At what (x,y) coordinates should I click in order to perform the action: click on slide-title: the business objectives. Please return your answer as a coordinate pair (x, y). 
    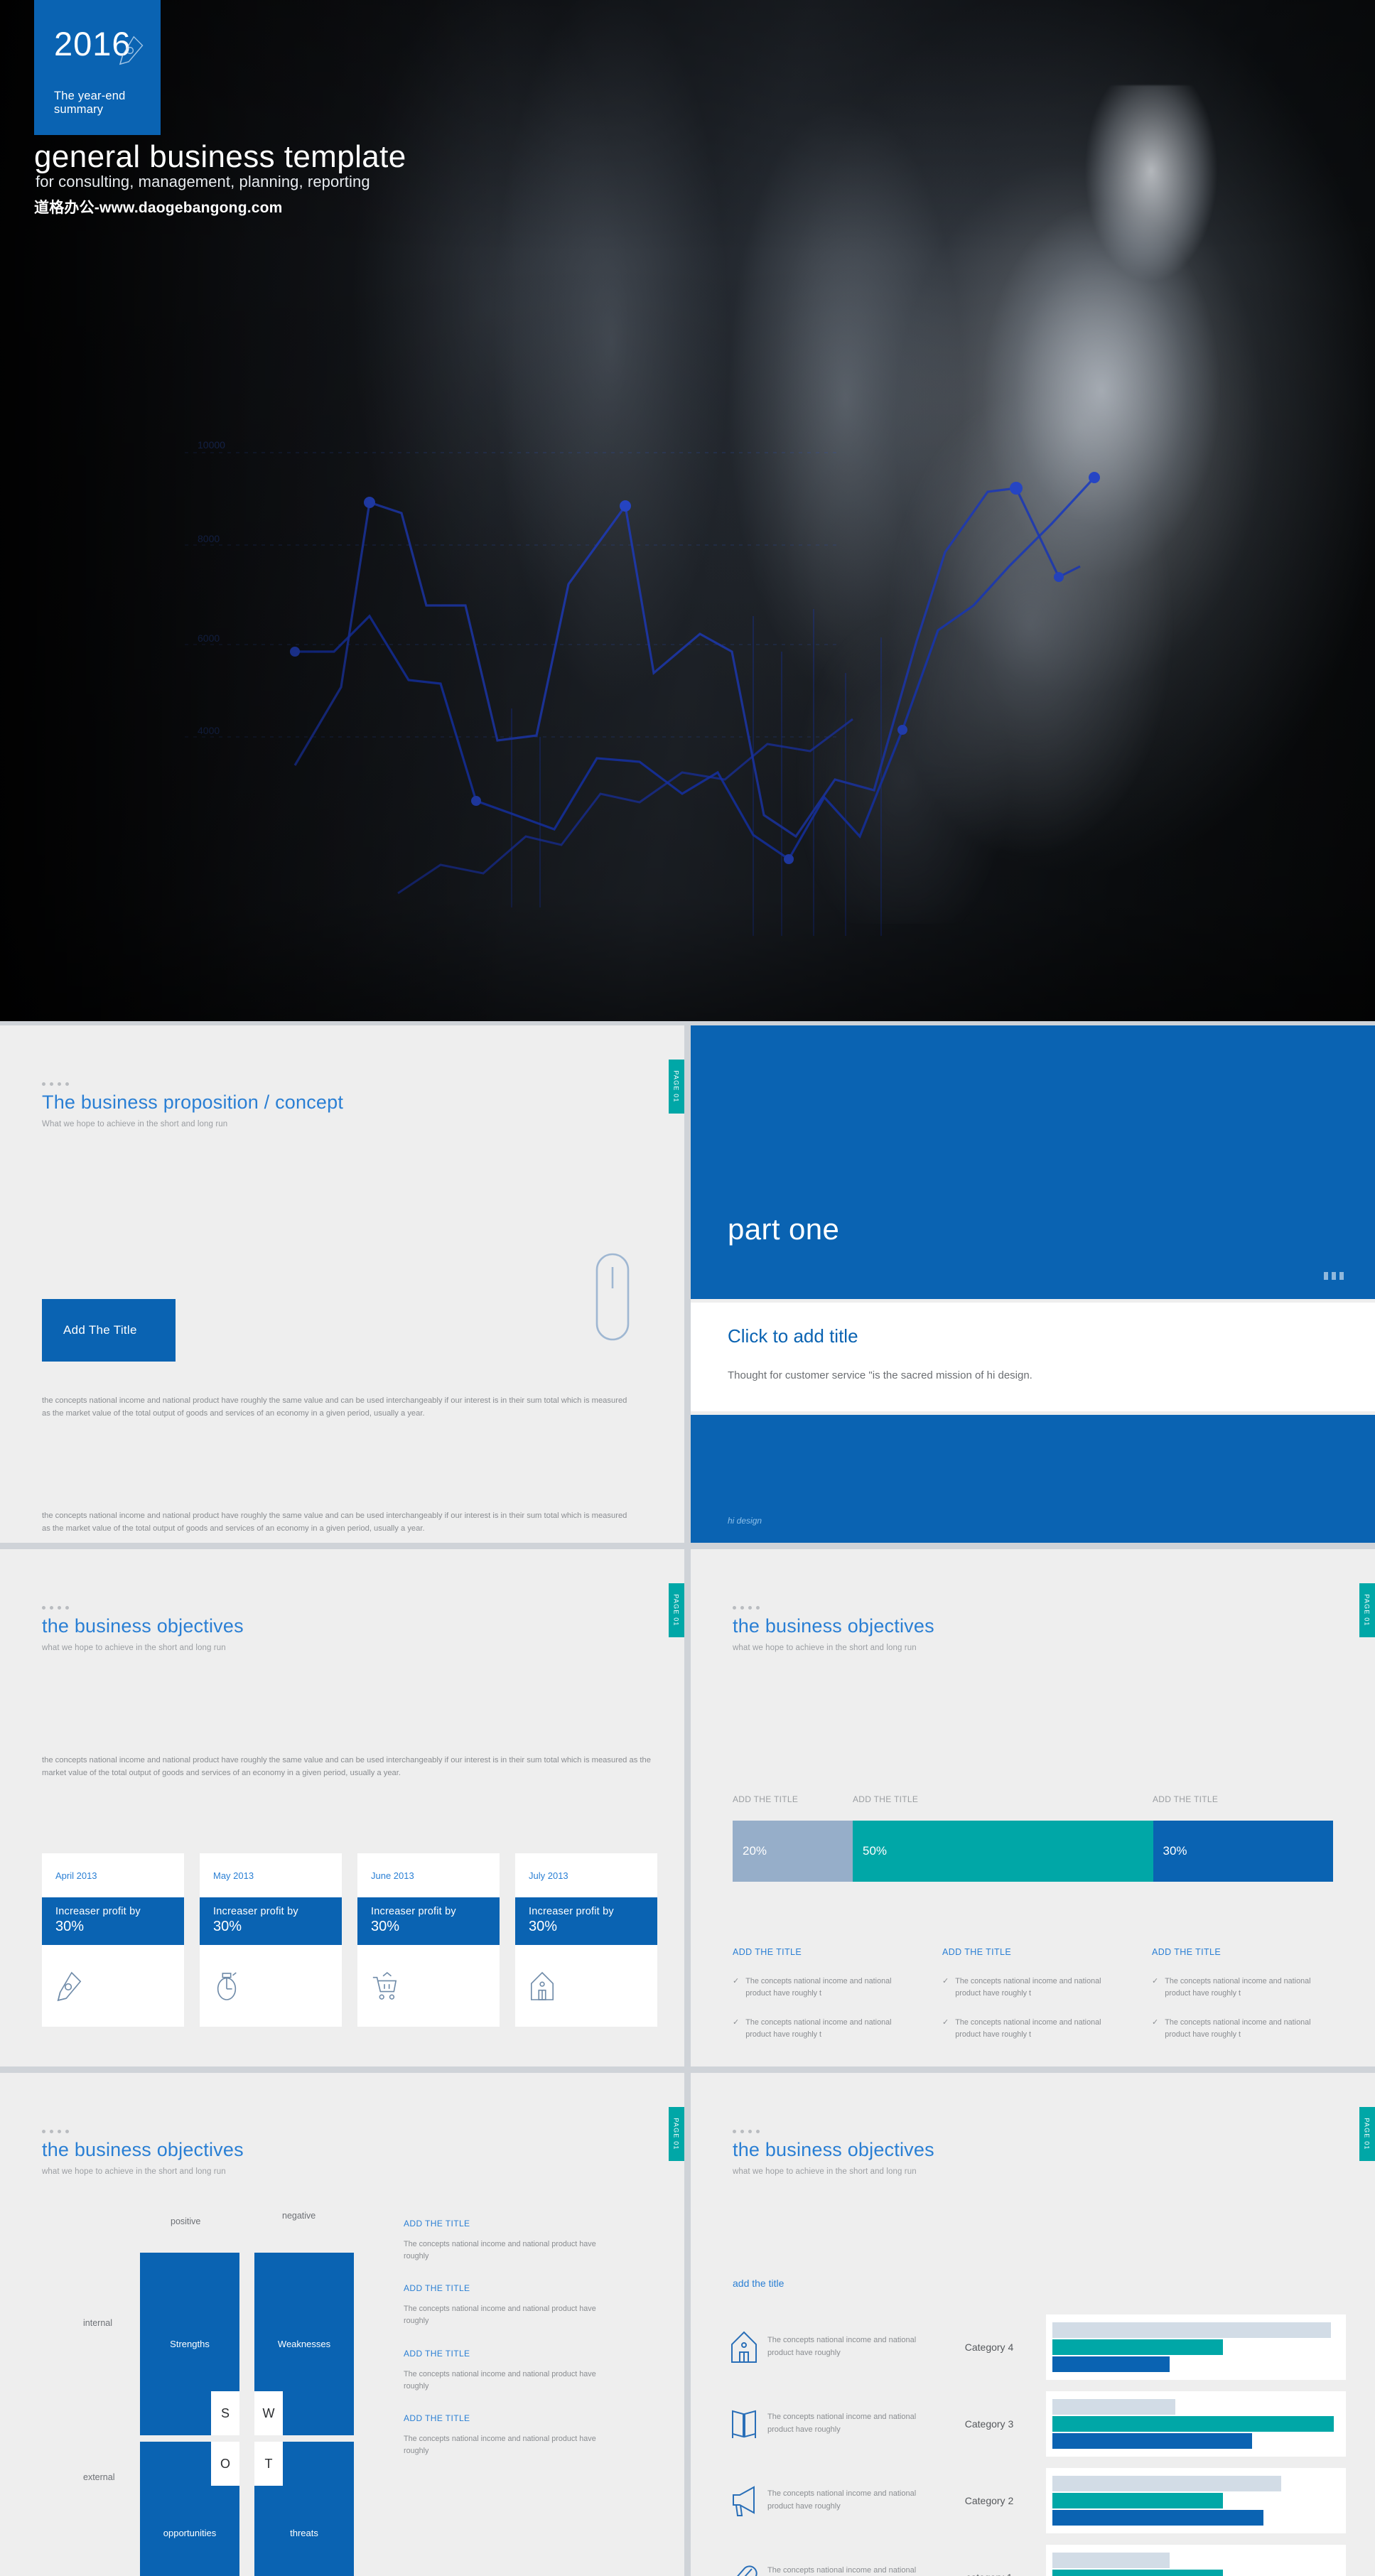
    Looking at the image, I should click on (143, 1626).